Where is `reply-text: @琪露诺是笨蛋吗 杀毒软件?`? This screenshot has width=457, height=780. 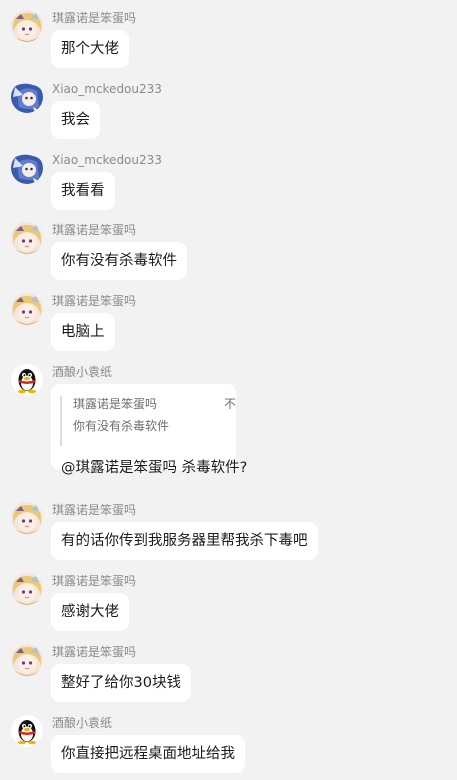 reply-text: @琪露诺是笨蛋吗 杀毒软件? is located at coordinates (154, 468).